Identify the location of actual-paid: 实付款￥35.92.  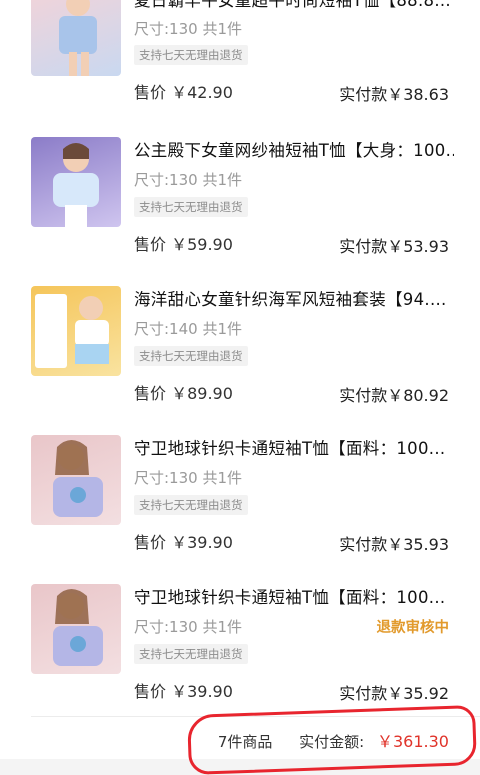
(394, 693).